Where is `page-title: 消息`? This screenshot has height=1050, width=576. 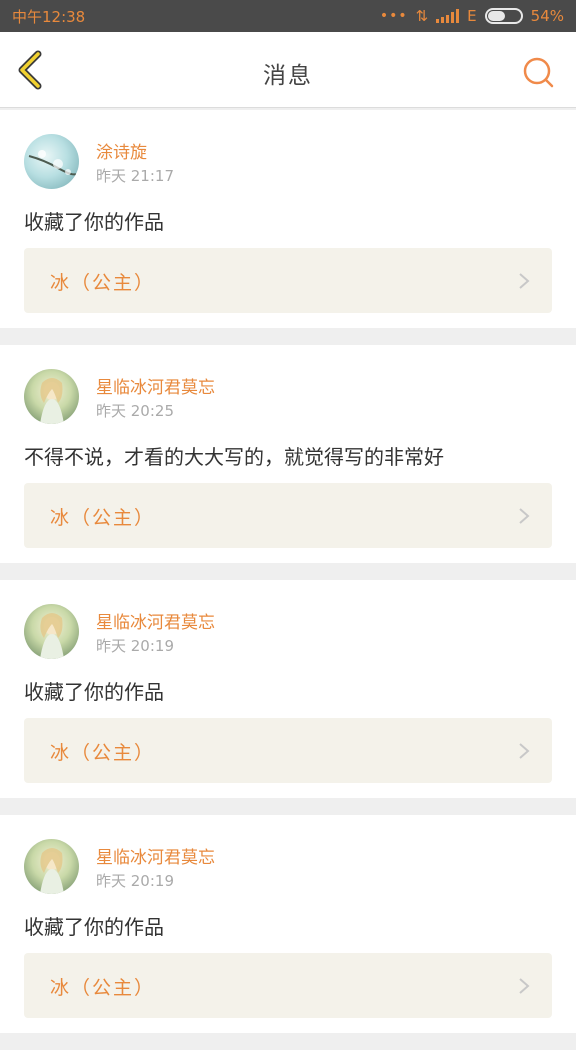 page-title: 消息 is located at coordinates (288, 76).